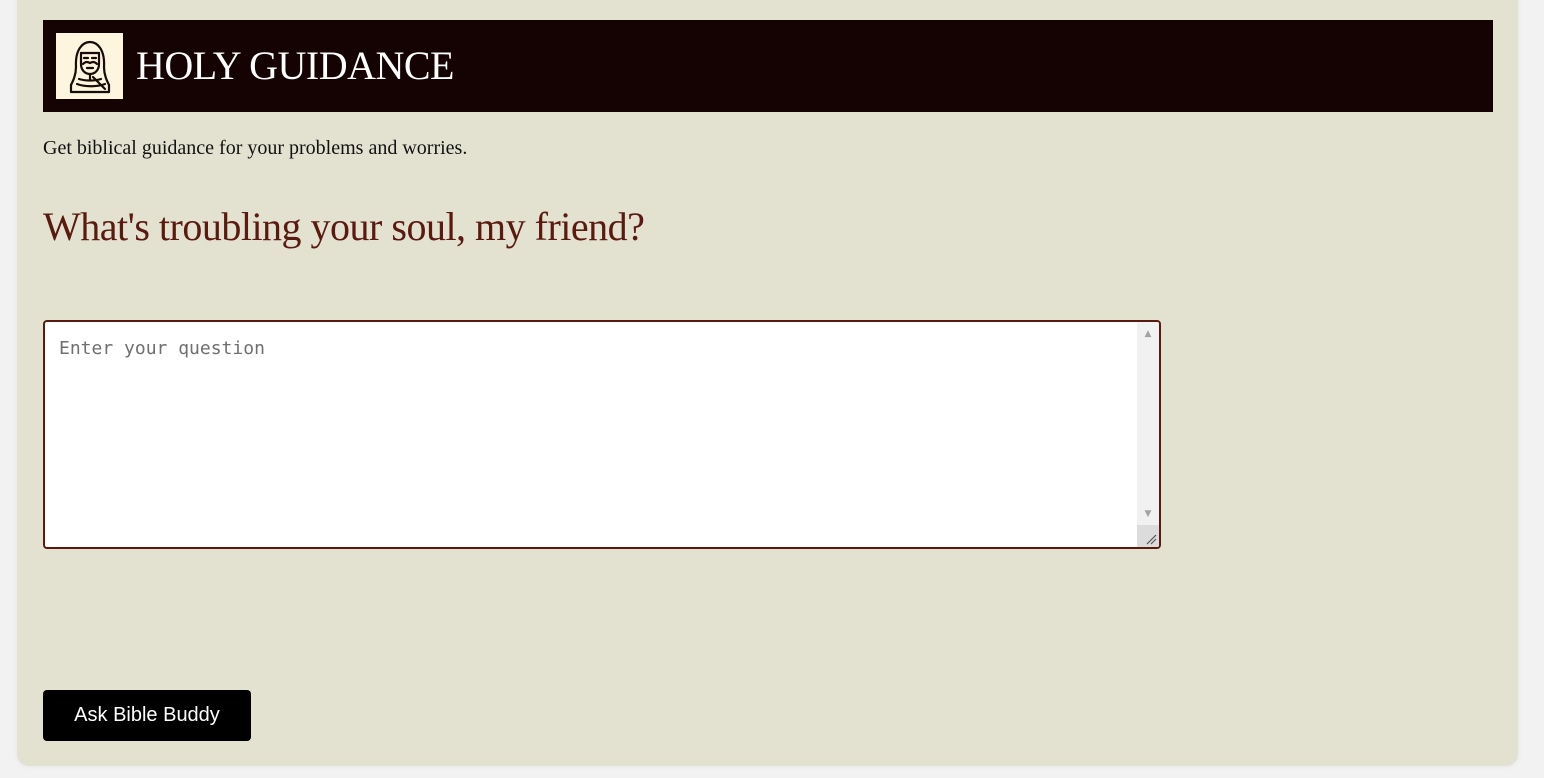 The width and height of the screenshot is (1544, 778). What do you see at coordinates (295, 65) in the screenshot?
I see `app-title: HOLY GUIDANCE` at bounding box center [295, 65].